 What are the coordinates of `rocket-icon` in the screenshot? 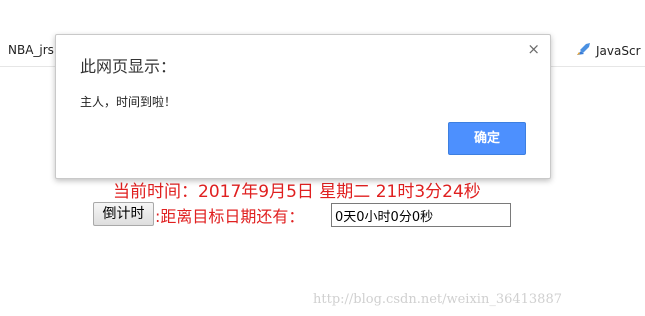 It's located at (583, 49).